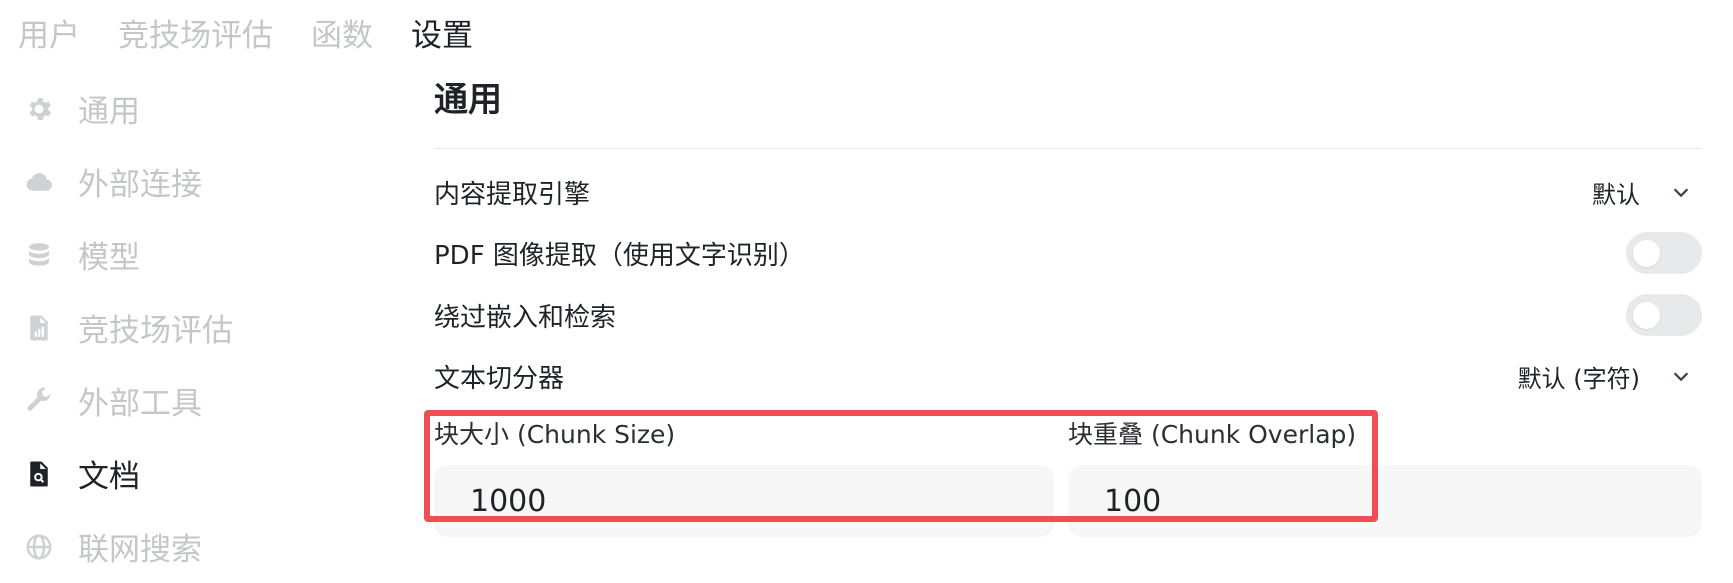  I want to click on sidebar-item-connections: 外部连接, so click(202, 181).